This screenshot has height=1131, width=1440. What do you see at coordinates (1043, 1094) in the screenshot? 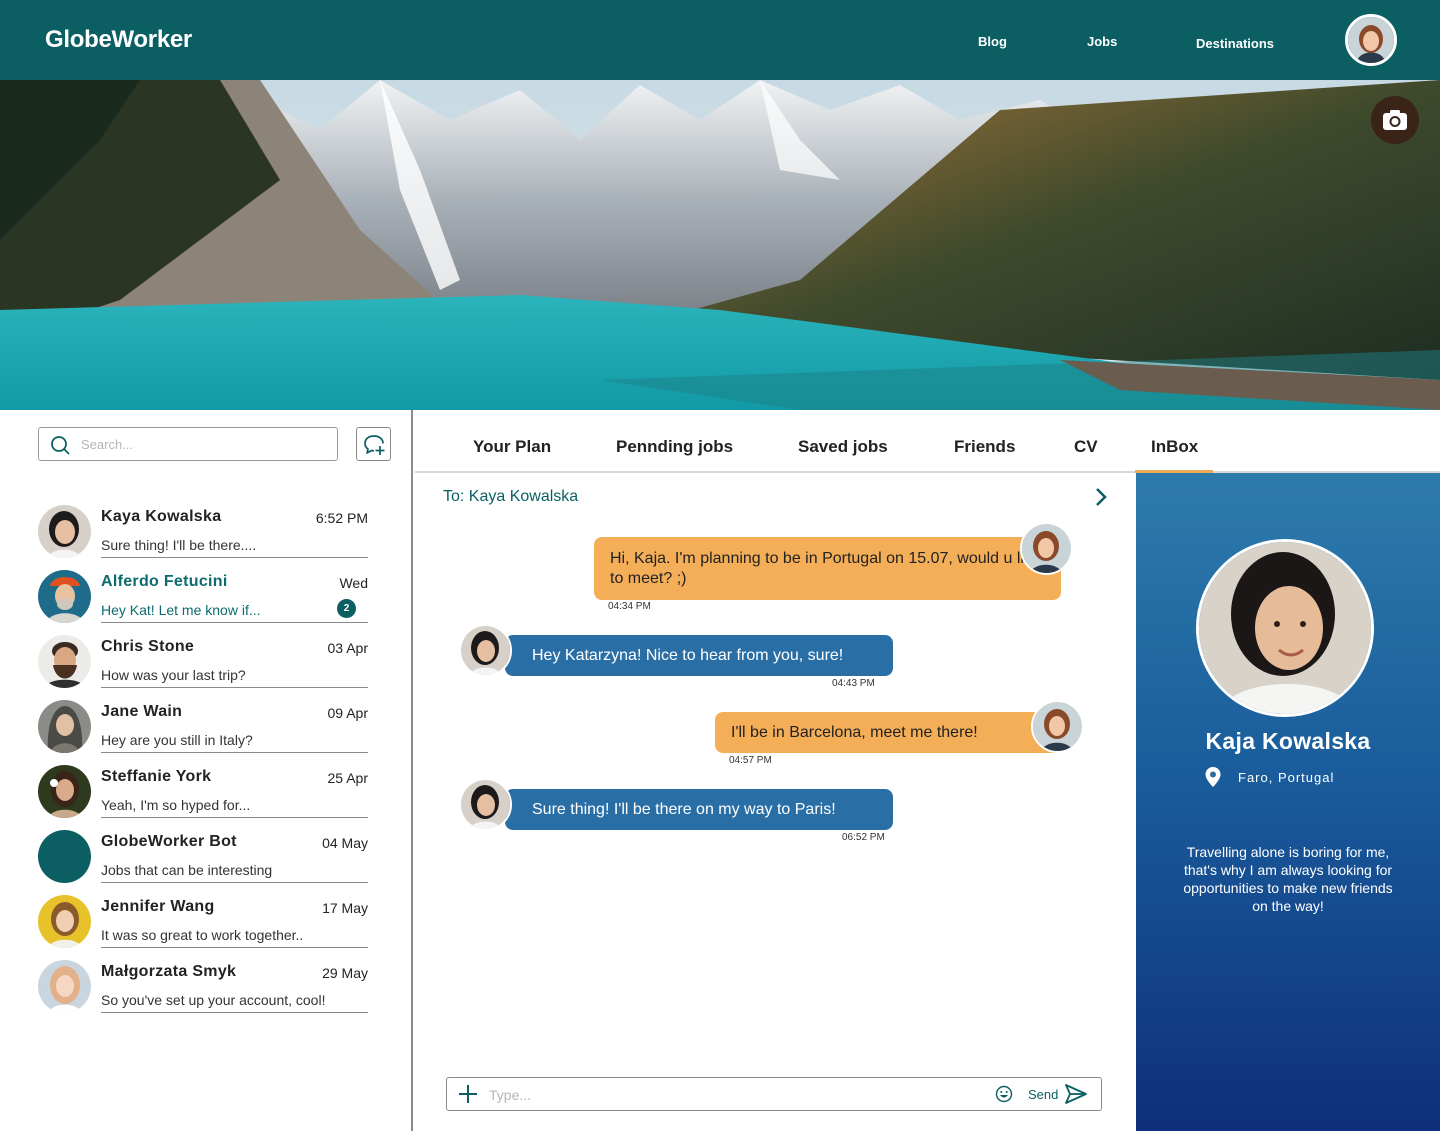
I see `send-label: Send` at bounding box center [1043, 1094].